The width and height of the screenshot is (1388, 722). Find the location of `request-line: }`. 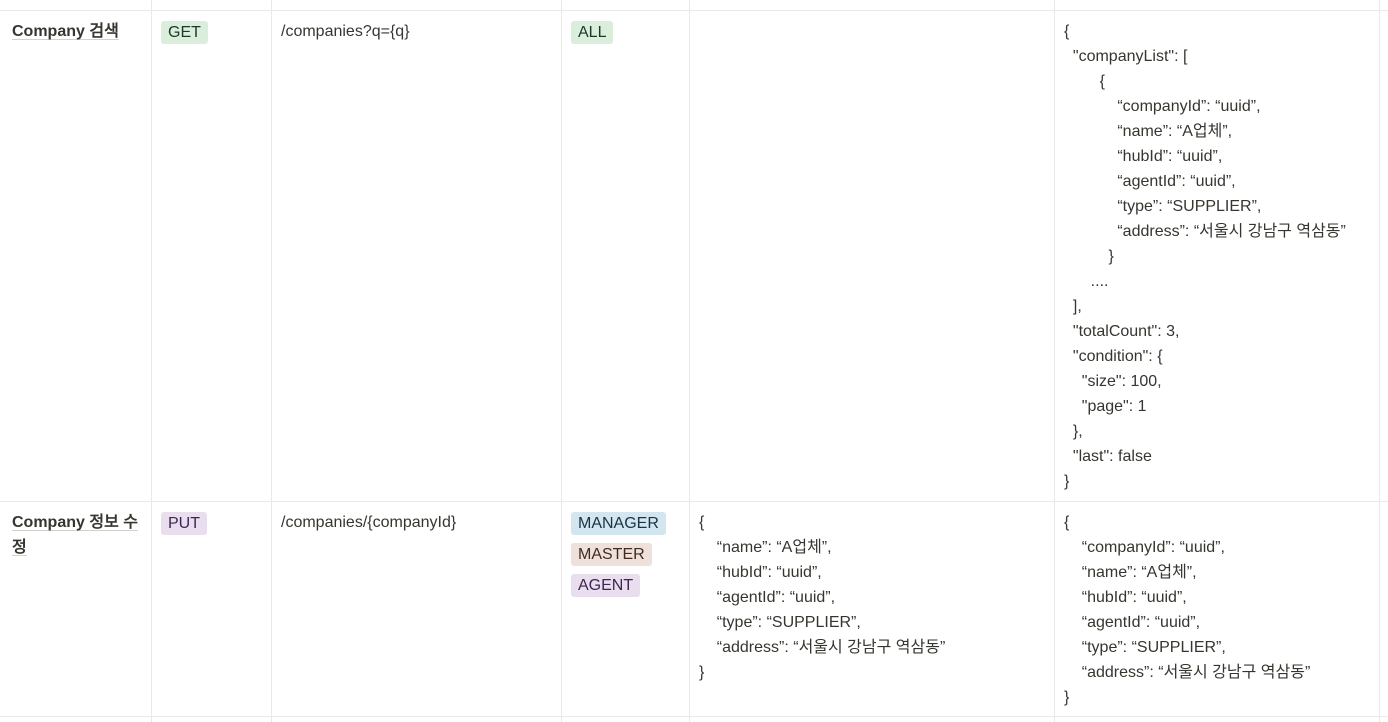

request-line: } is located at coordinates (702, 672).